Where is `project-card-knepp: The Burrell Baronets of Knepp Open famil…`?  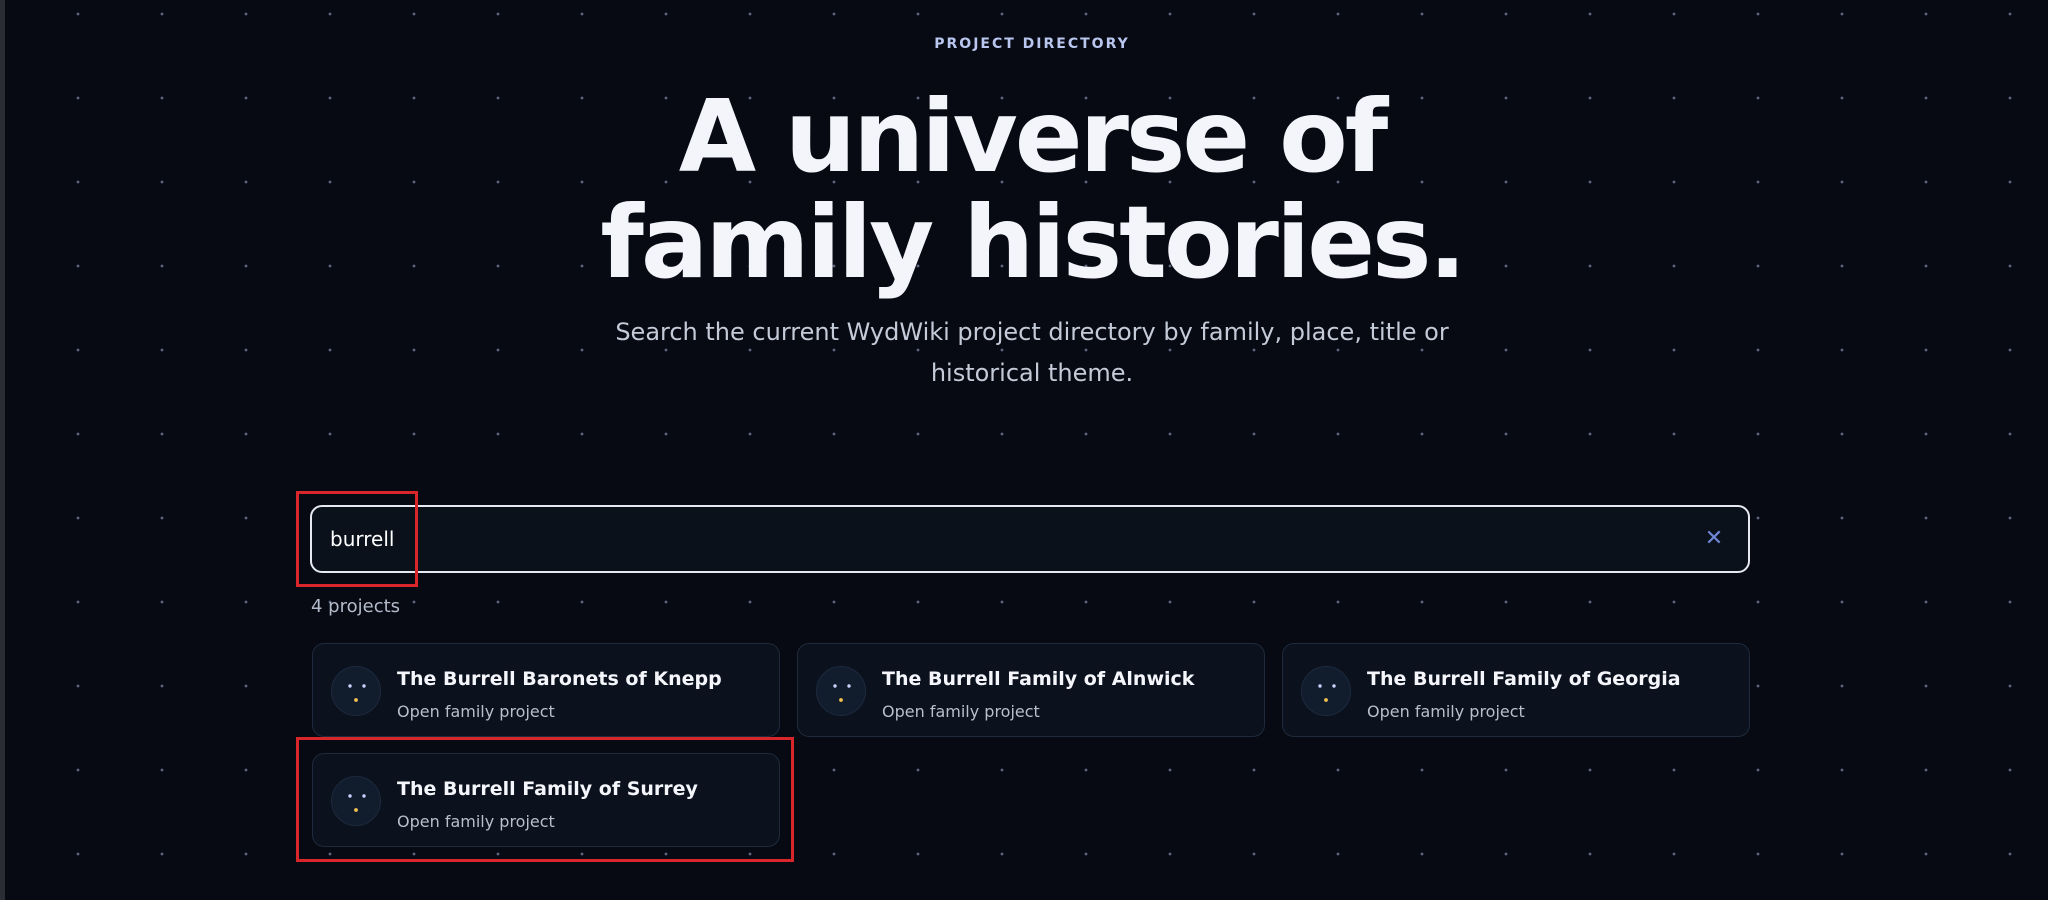
project-card-knepp: The Burrell Baronets of Knepp Open famil… is located at coordinates (546, 690).